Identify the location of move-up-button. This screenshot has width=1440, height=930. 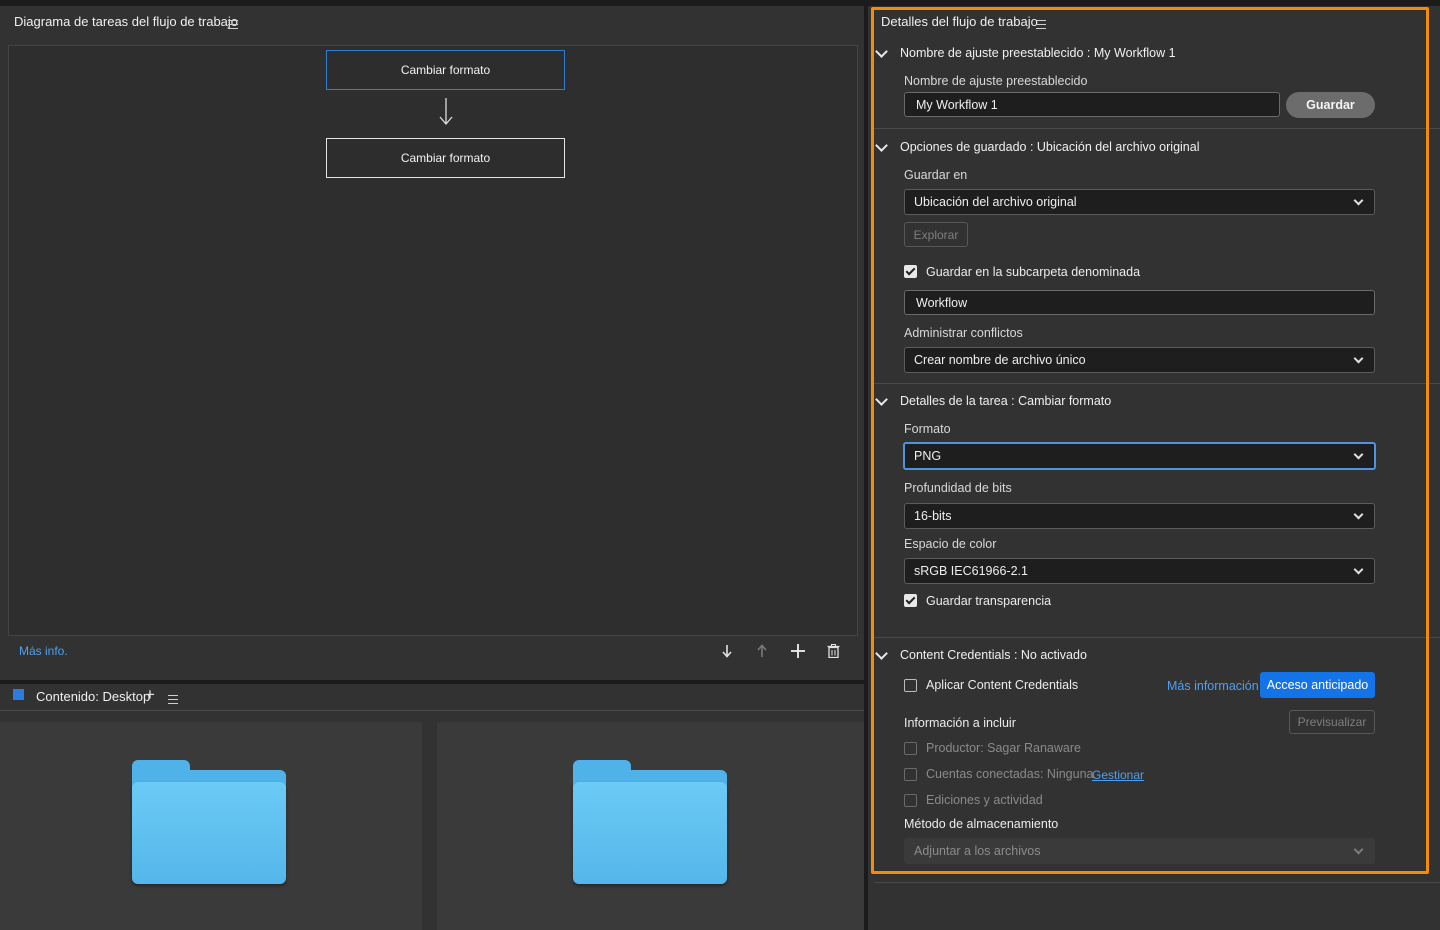
(762, 651).